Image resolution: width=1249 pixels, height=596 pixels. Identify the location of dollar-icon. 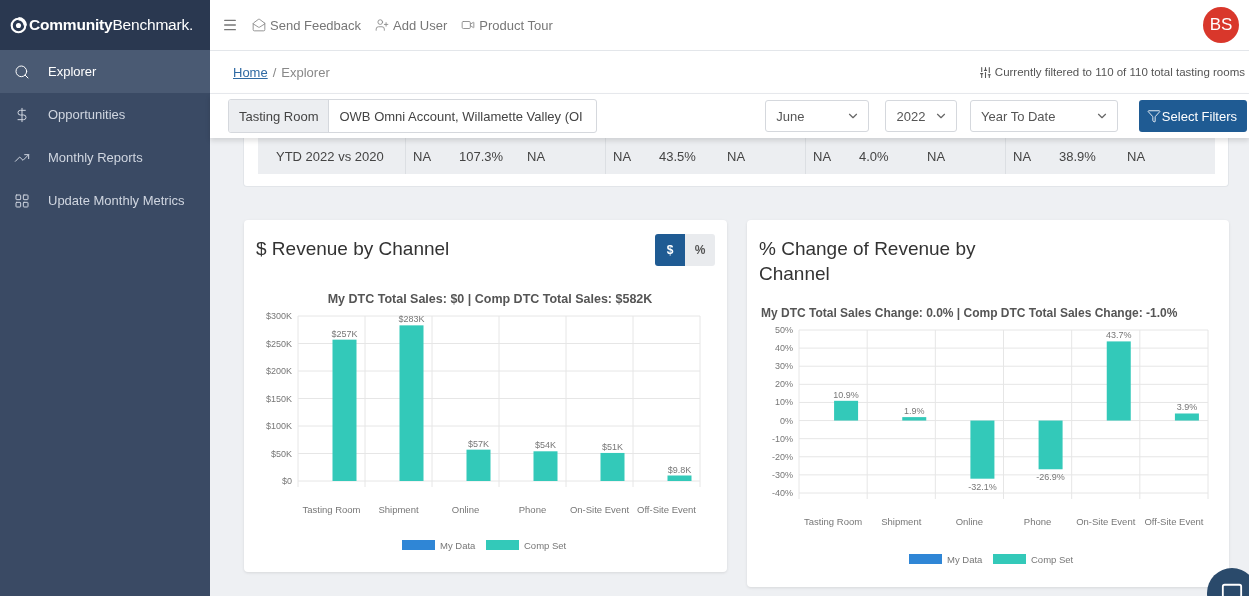
(22, 114).